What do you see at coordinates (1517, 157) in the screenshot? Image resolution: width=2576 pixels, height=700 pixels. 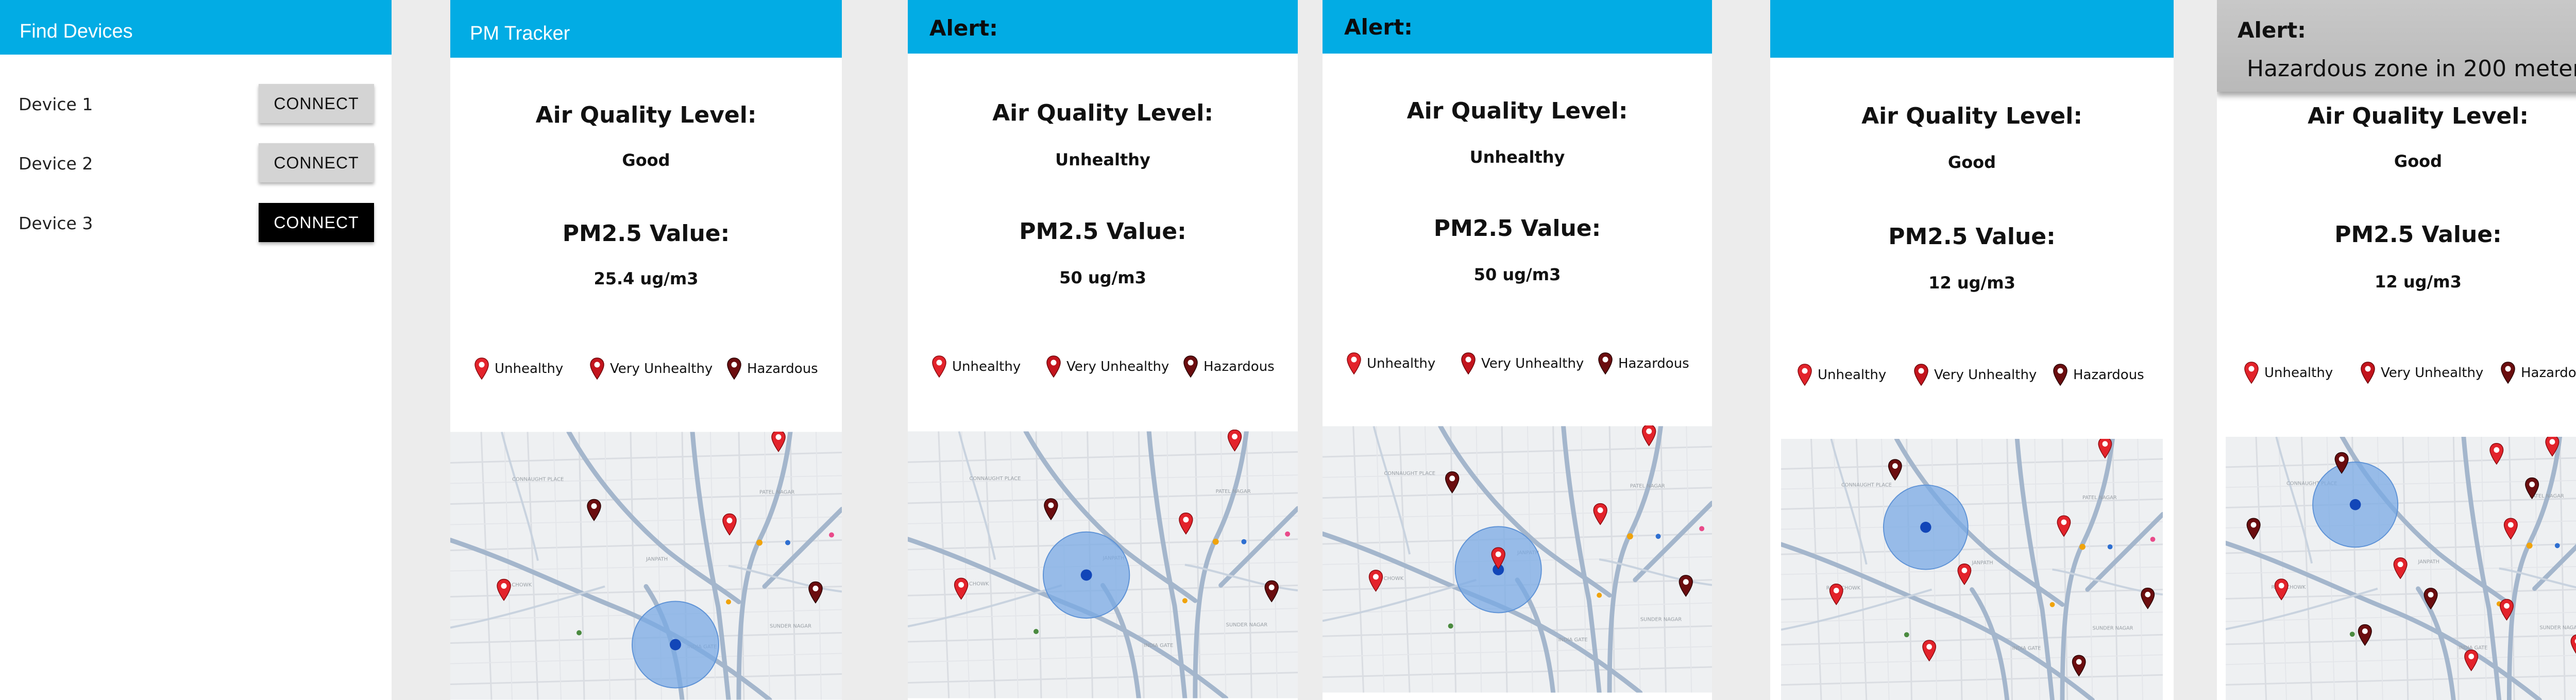 I see `air-quality-level: Unhealthy` at bounding box center [1517, 157].